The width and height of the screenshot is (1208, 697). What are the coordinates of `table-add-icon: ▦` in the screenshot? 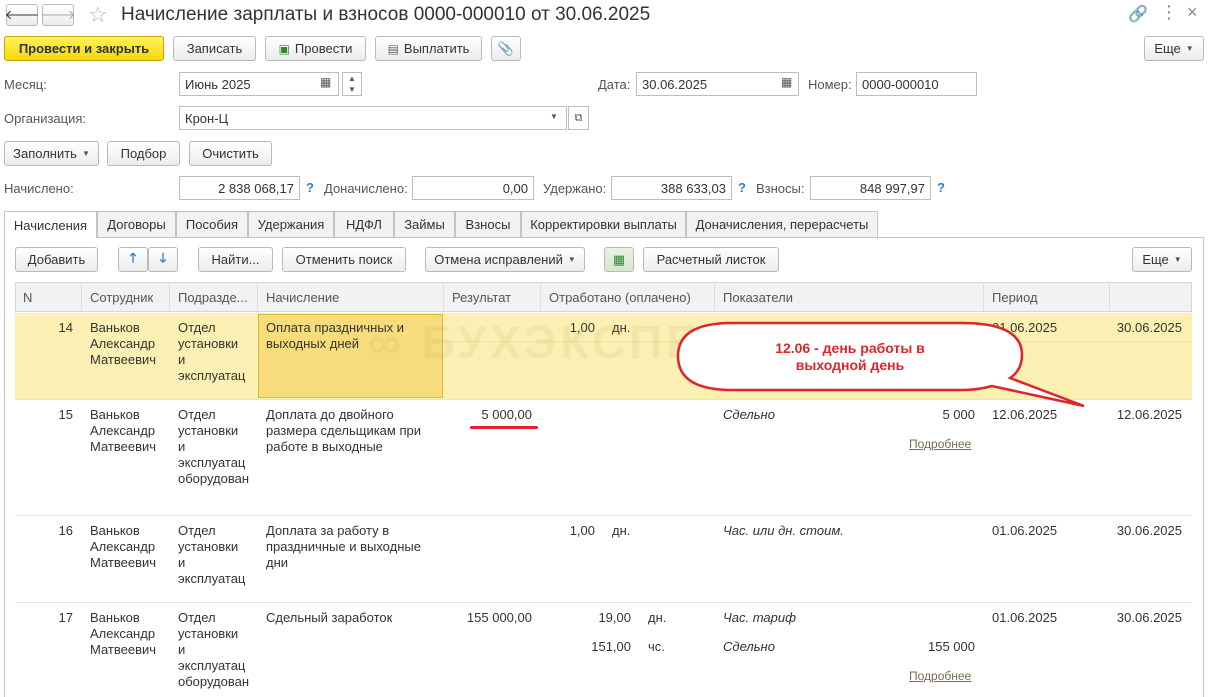 It's located at (619, 259).